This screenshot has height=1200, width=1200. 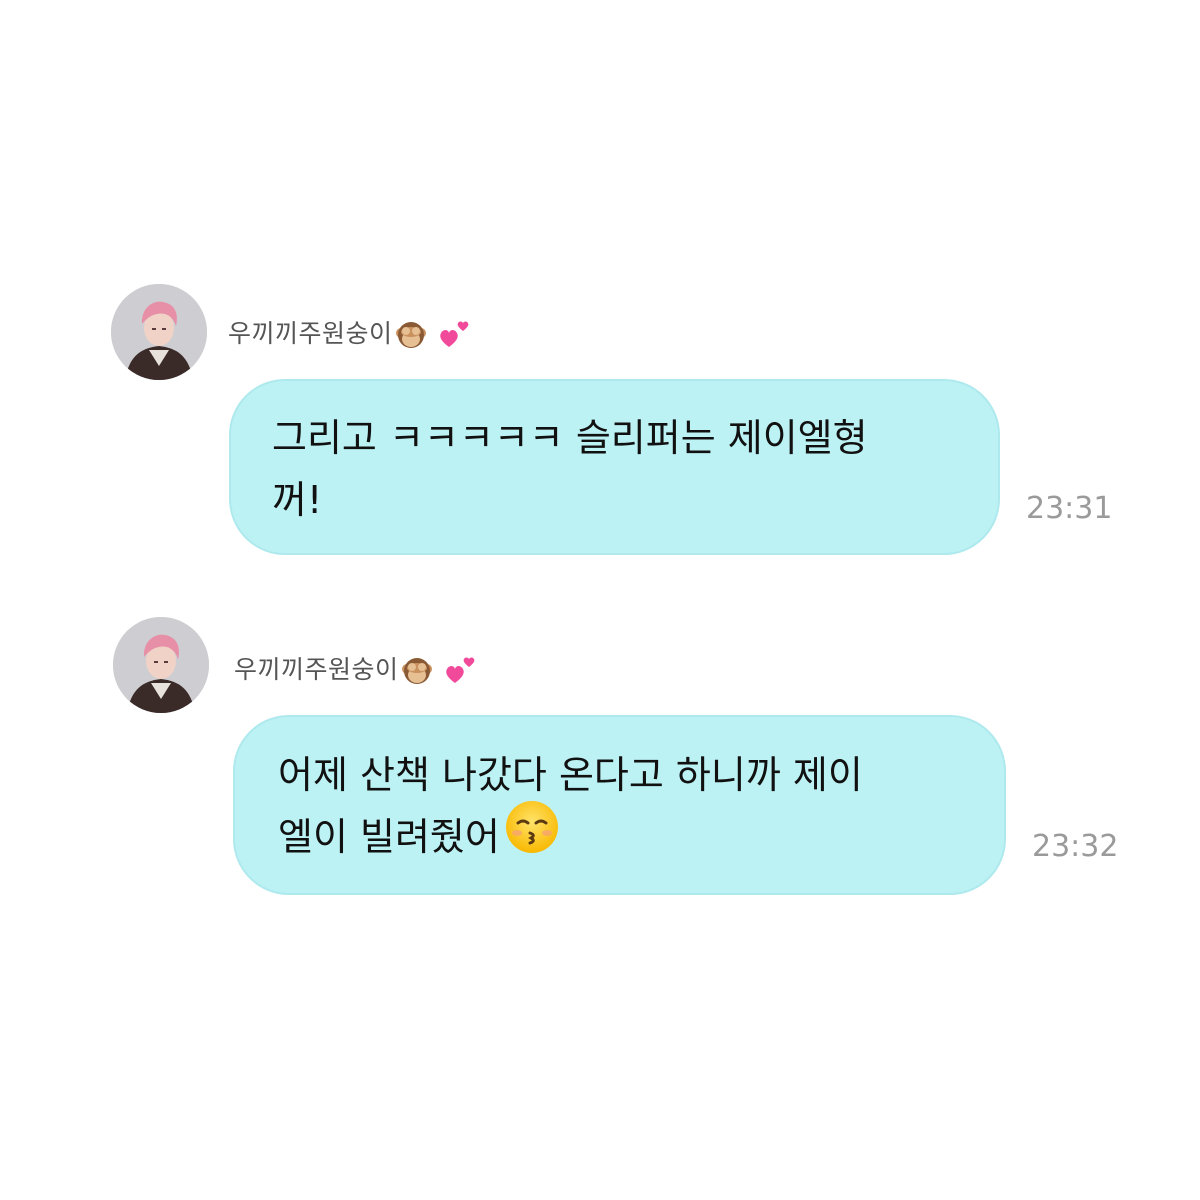 What do you see at coordinates (1075, 846) in the screenshot?
I see `timestamp: 23:32` at bounding box center [1075, 846].